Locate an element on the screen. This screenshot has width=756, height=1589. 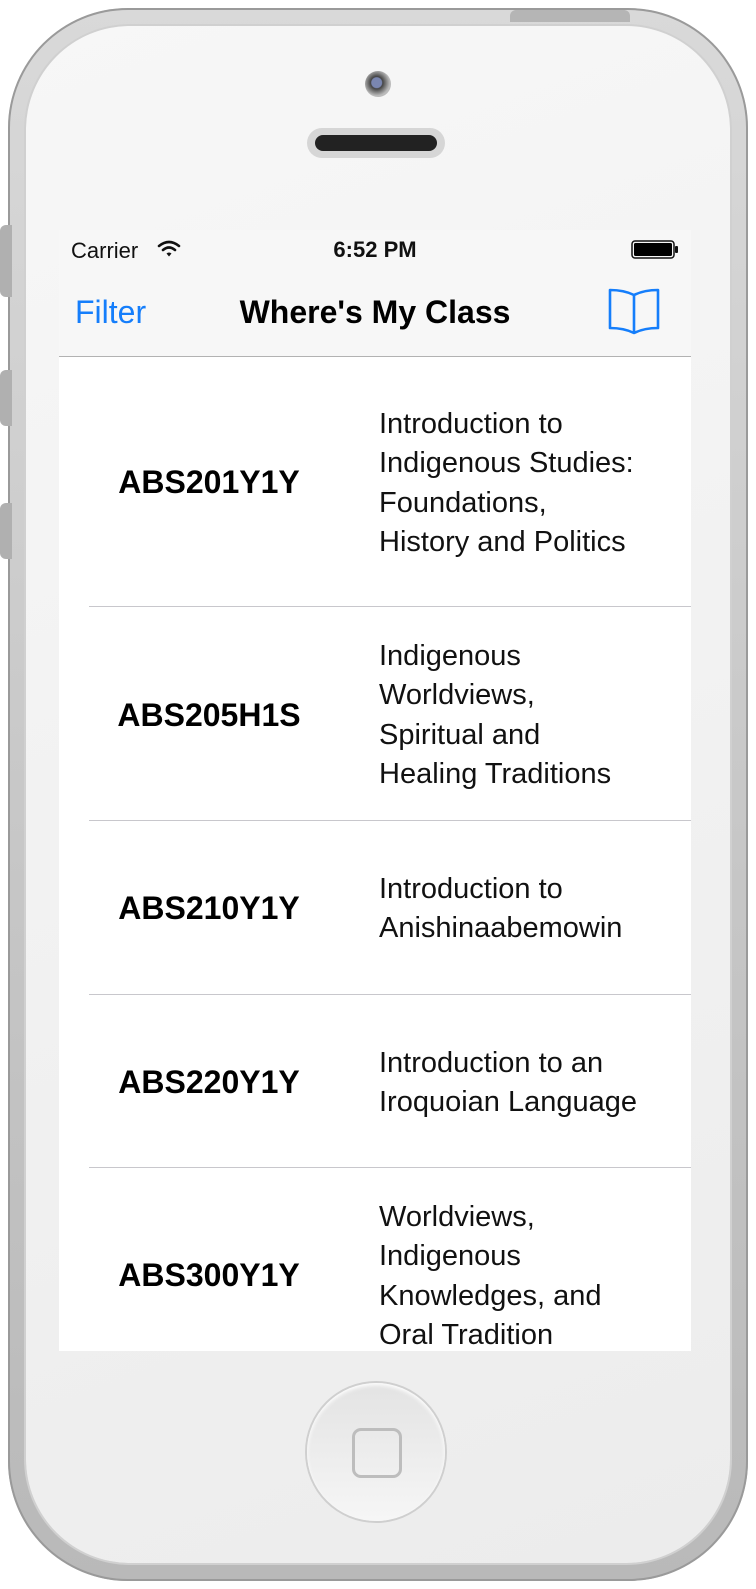
course-title: Introduction to Anishinaabemowin is located at coordinates (529, 909).